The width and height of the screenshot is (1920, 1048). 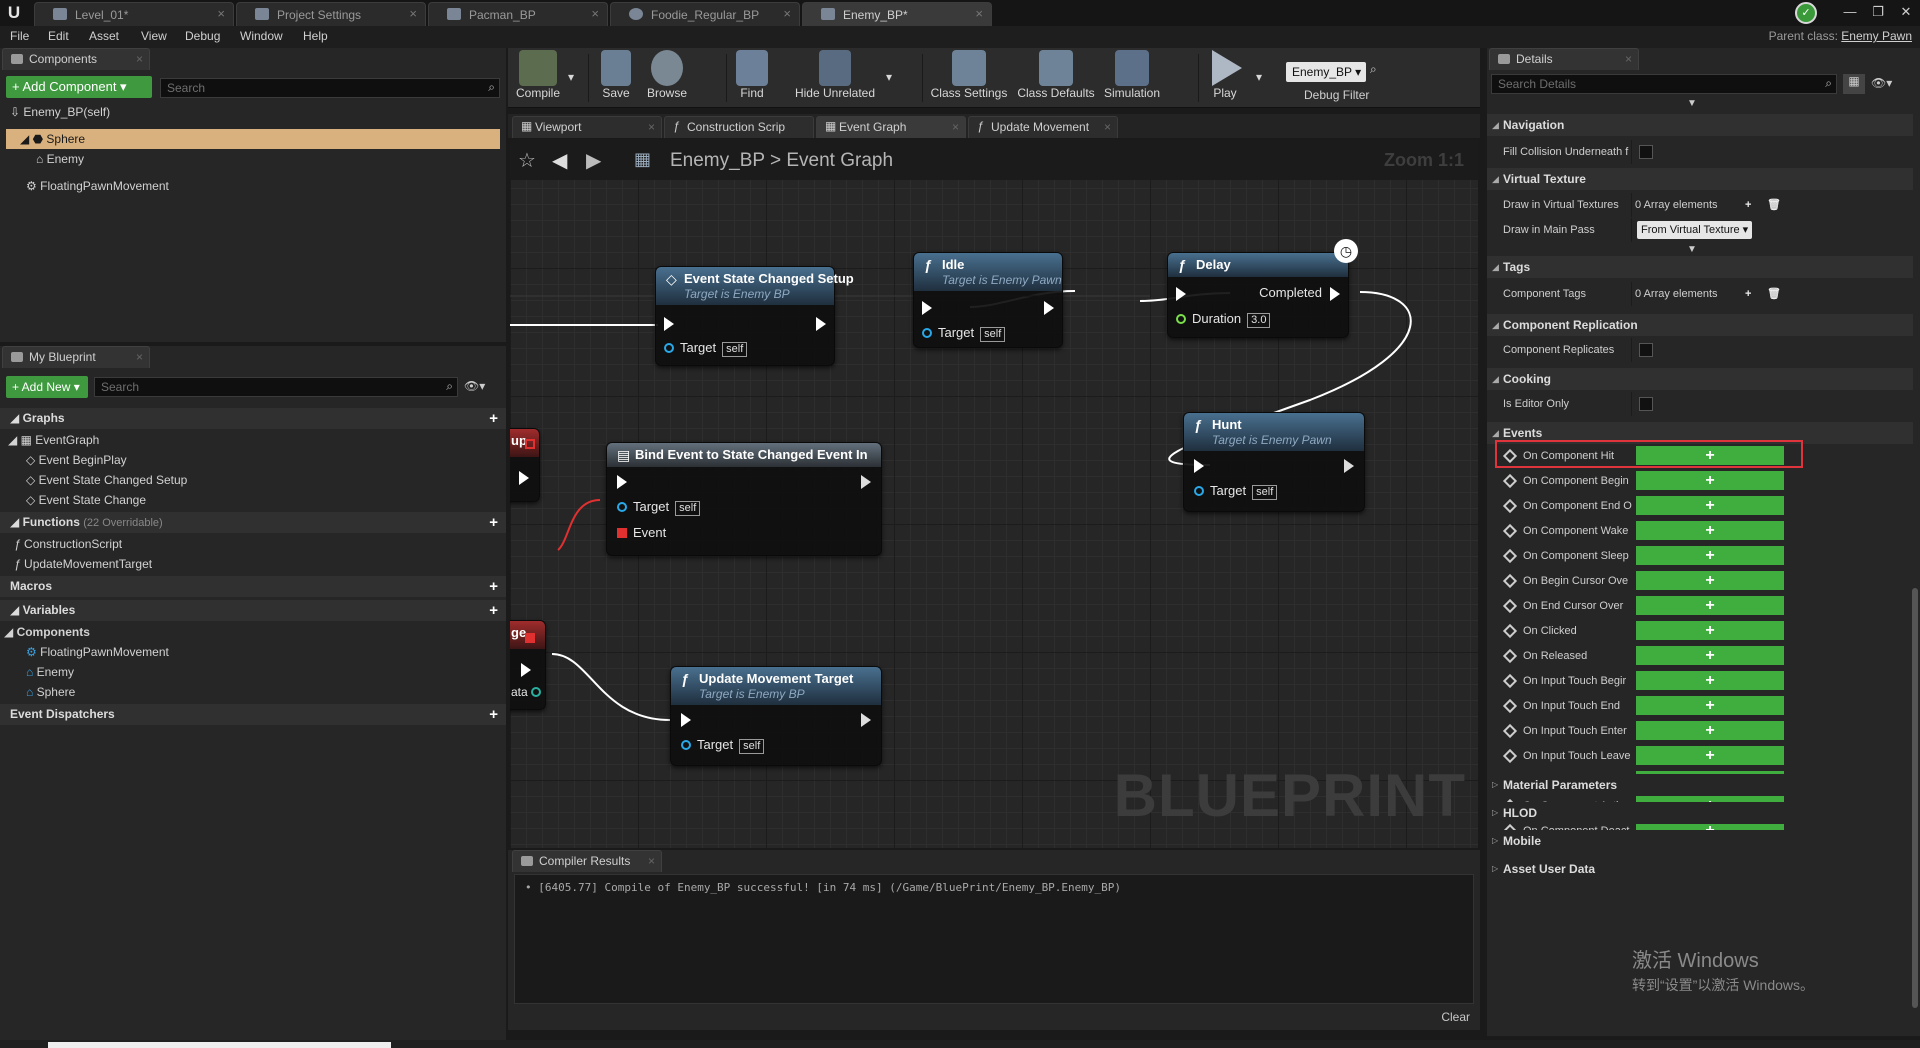 I want to click on event-state-changed-setup: ◇ Event State Changed Setup, so click(x=106, y=480).